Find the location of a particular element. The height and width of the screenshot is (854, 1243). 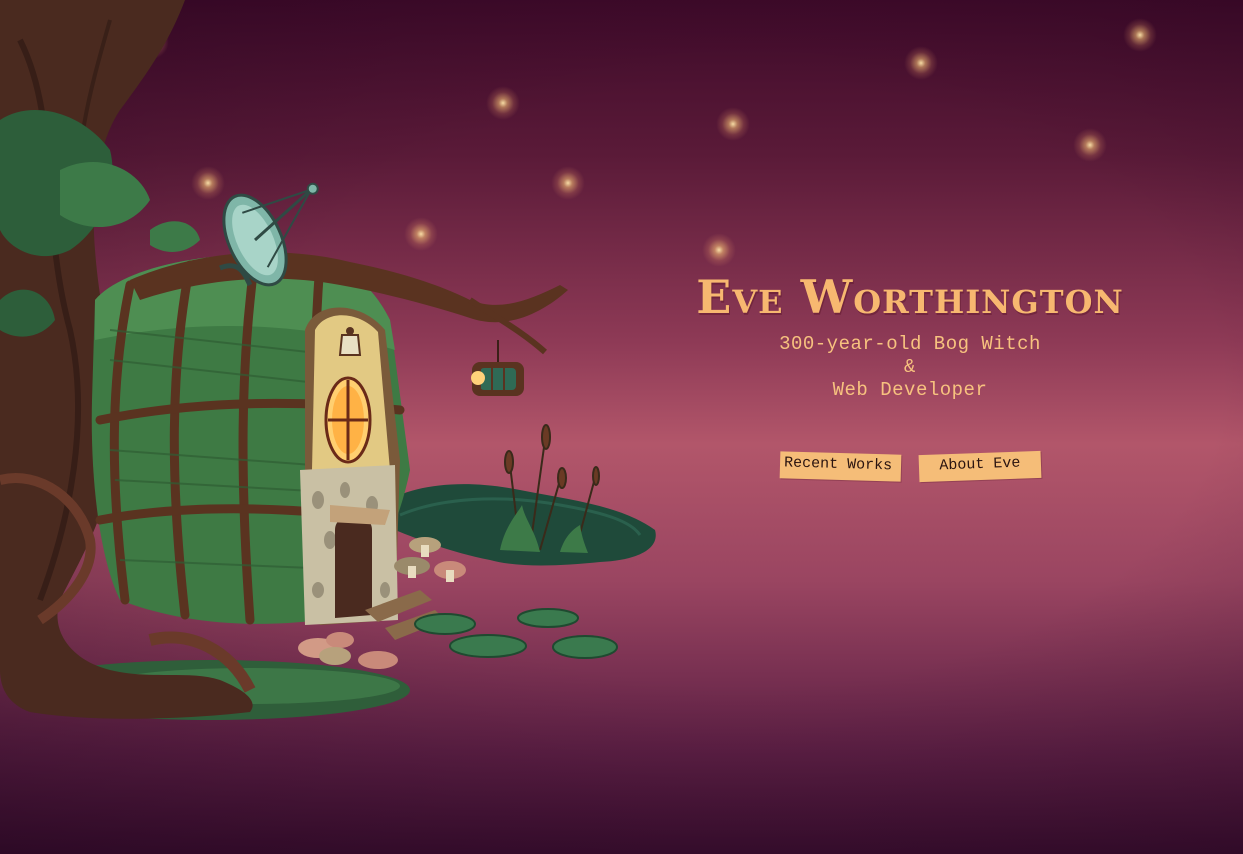

lily-pads is located at coordinates (516, 633).